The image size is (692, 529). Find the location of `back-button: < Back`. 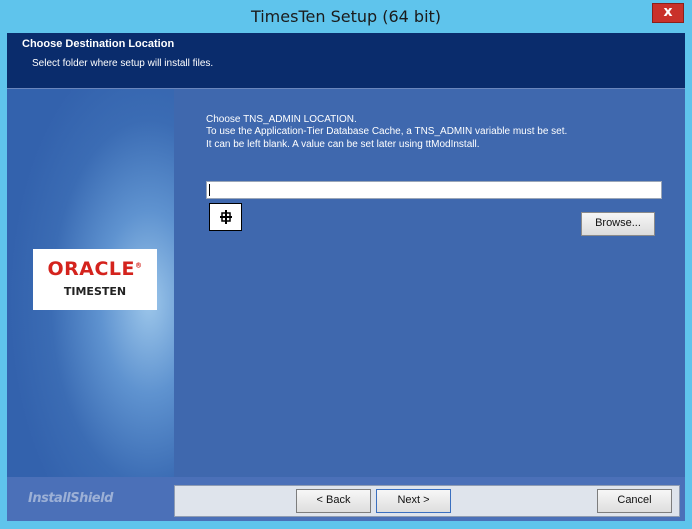

back-button: < Back is located at coordinates (333, 501).